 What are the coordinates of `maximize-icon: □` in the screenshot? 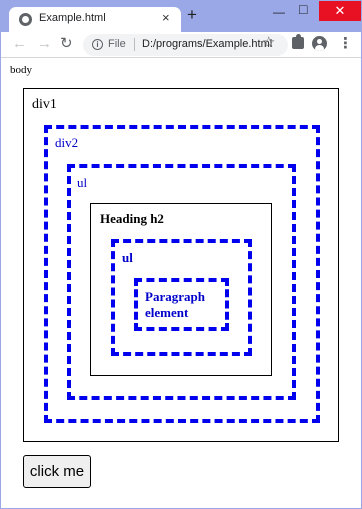 It's located at (303, 9).